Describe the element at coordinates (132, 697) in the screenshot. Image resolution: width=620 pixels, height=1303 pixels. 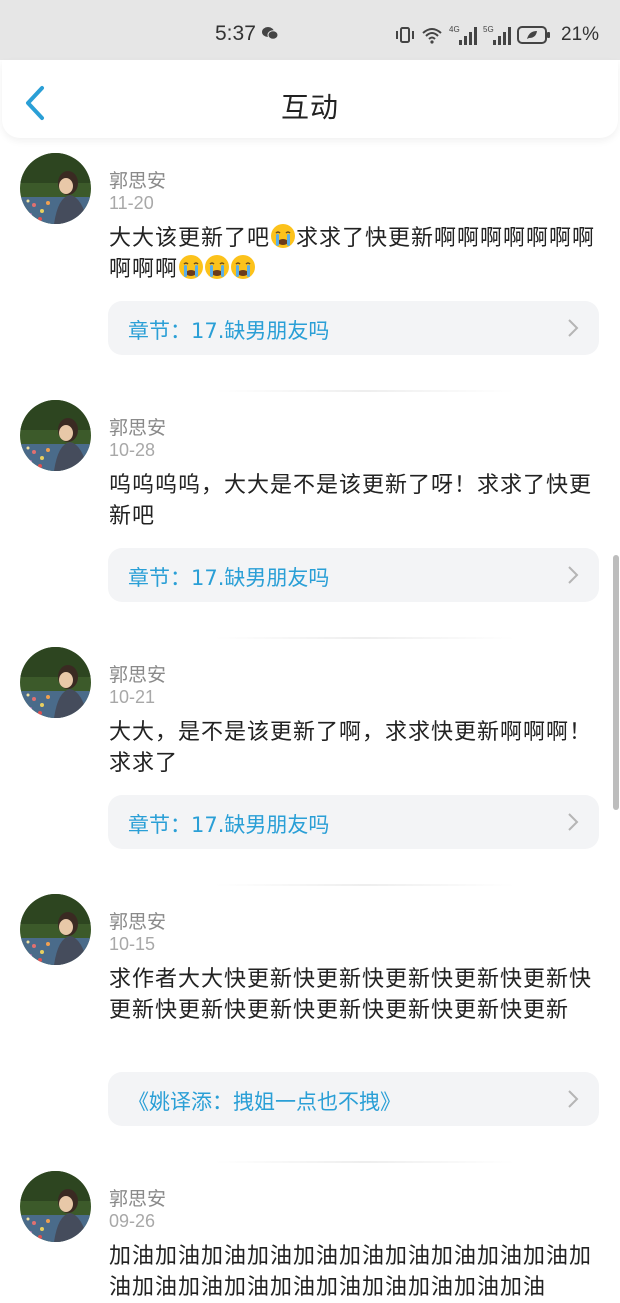
I see `comment-date: 10-21` at that location.